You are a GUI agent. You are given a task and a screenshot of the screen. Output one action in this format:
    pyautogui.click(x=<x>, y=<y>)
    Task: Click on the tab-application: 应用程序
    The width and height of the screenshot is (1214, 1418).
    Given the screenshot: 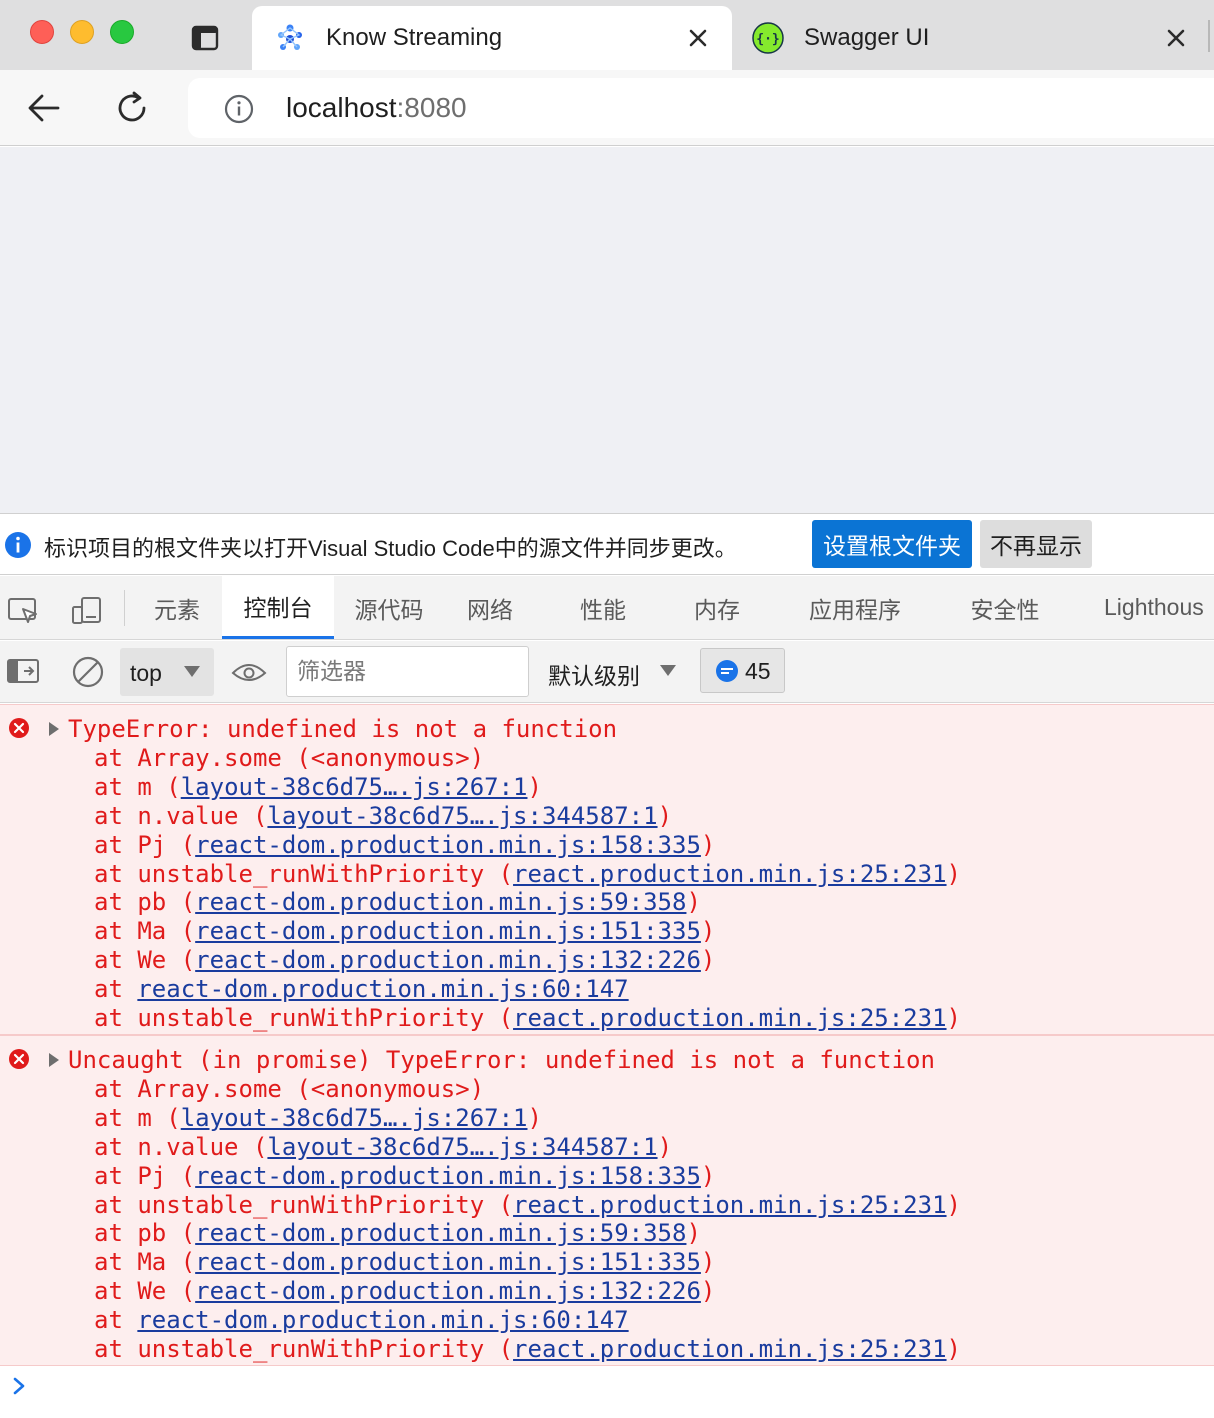 What is the action you would take?
    pyautogui.click(x=855, y=607)
    